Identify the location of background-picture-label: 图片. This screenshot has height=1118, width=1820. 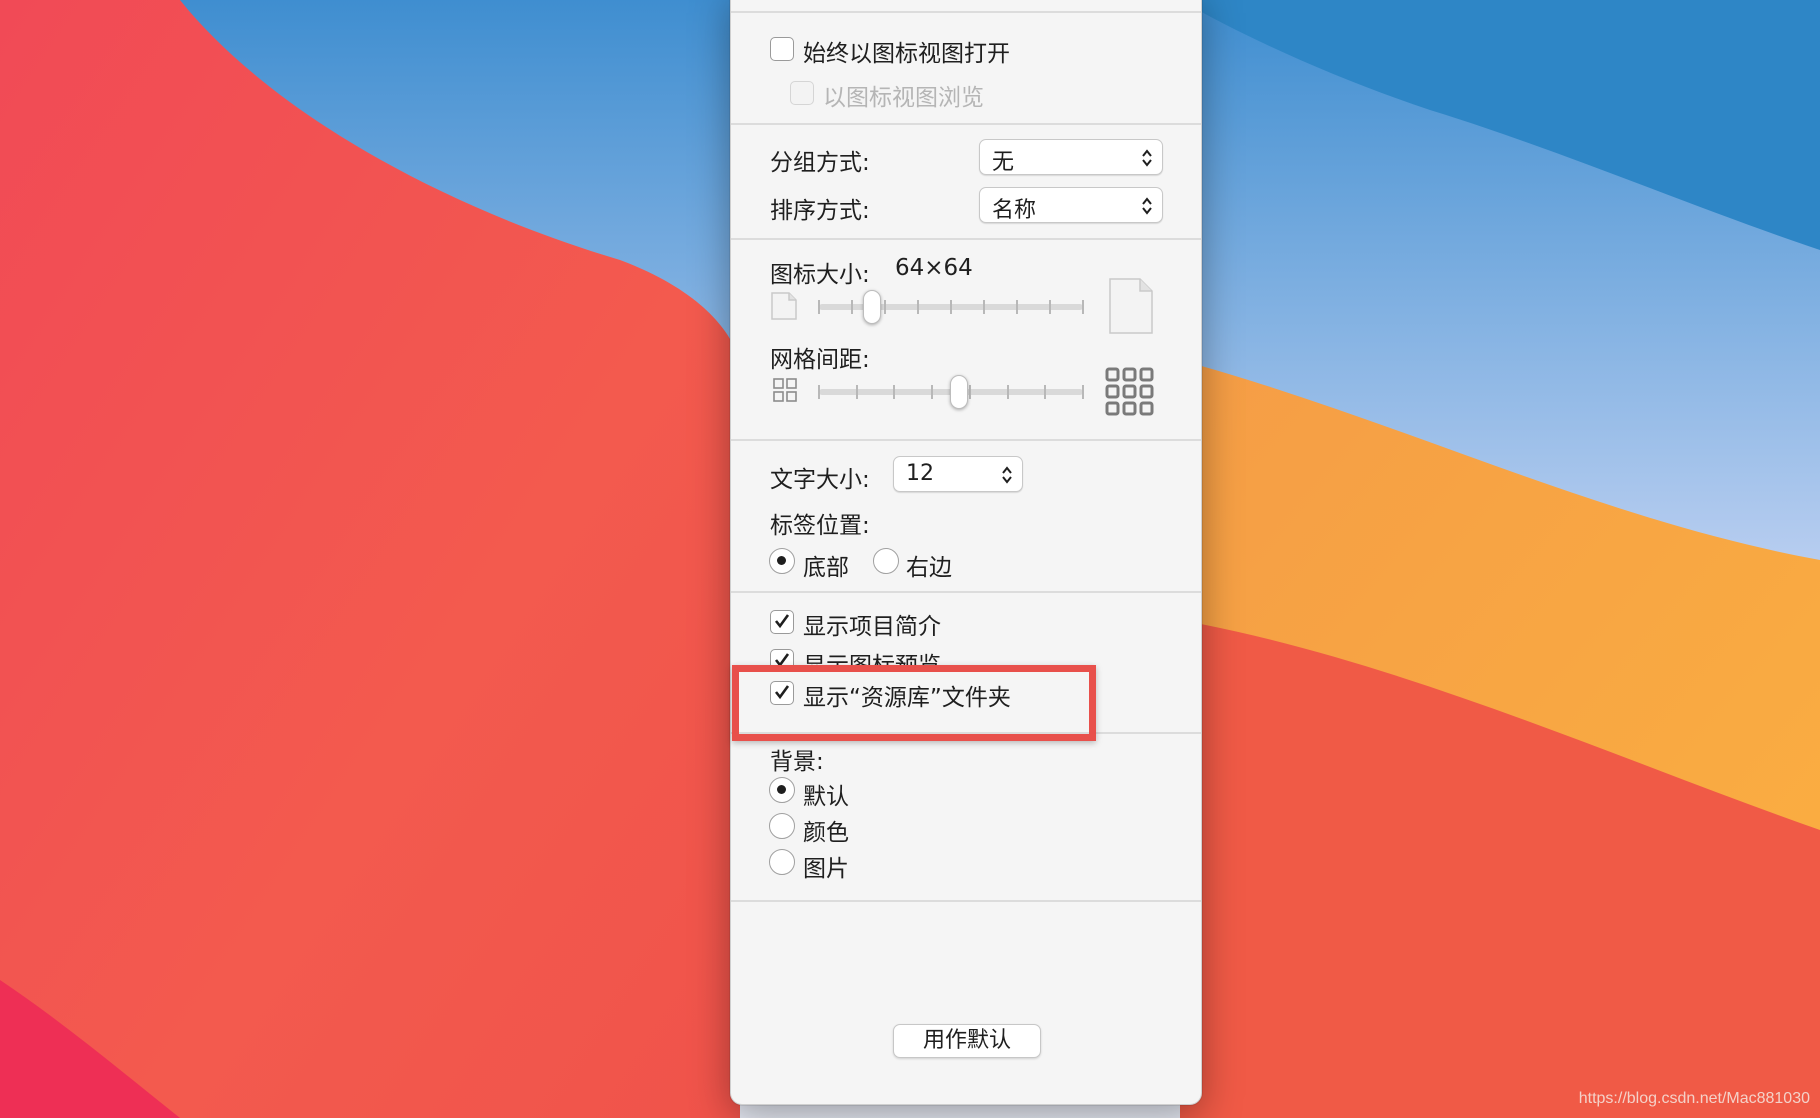
(826, 869).